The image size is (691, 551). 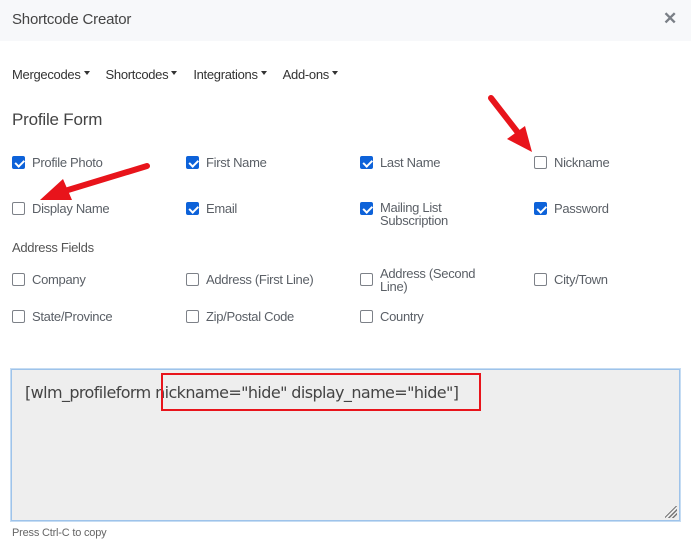 What do you see at coordinates (260, 279) in the screenshot?
I see `checkbox-label: Address (First Line)` at bounding box center [260, 279].